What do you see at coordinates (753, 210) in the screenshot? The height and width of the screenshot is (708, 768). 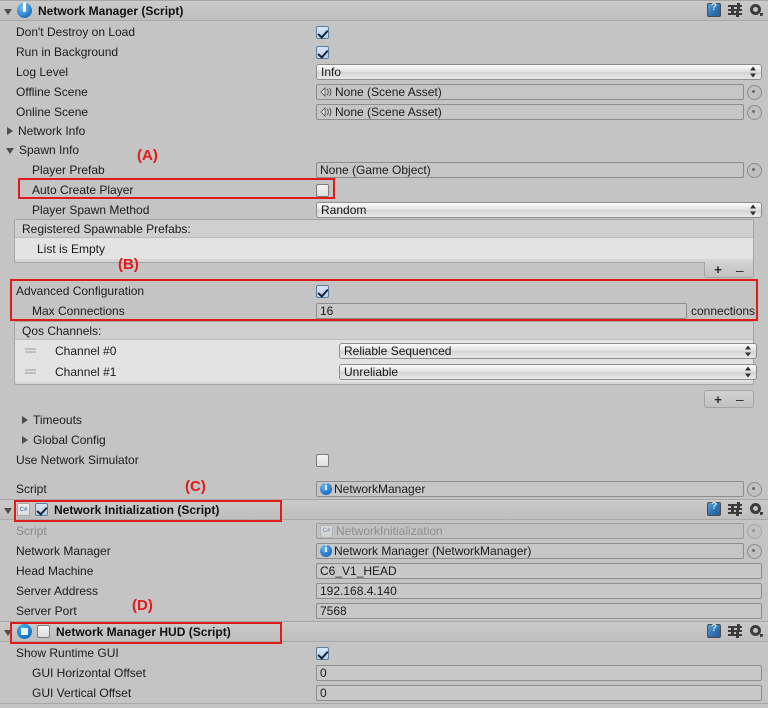 I see `chevron-updown-icon` at bounding box center [753, 210].